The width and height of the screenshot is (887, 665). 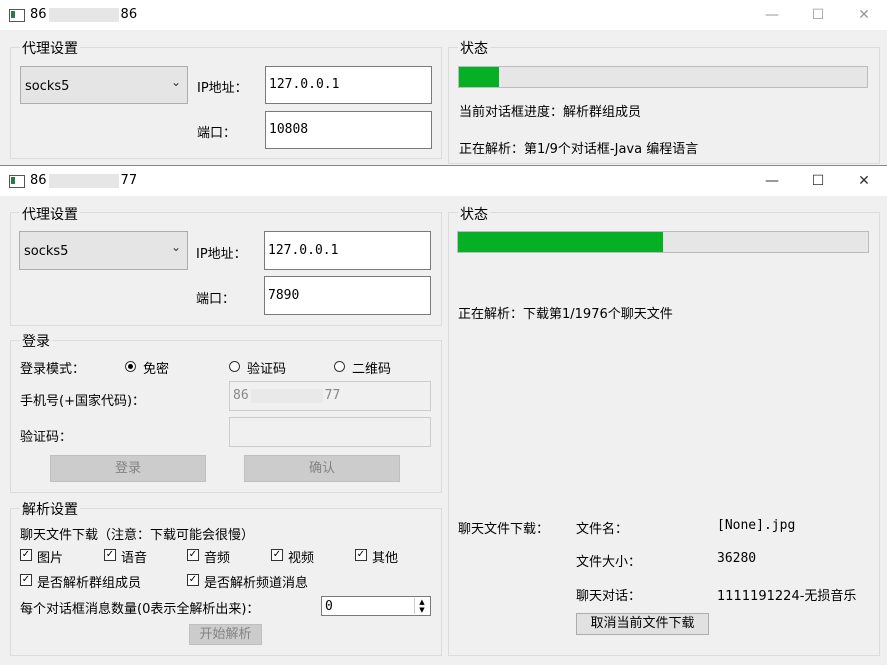 What do you see at coordinates (128, 468) in the screenshot?
I see `login-button: 登录` at bounding box center [128, 468].